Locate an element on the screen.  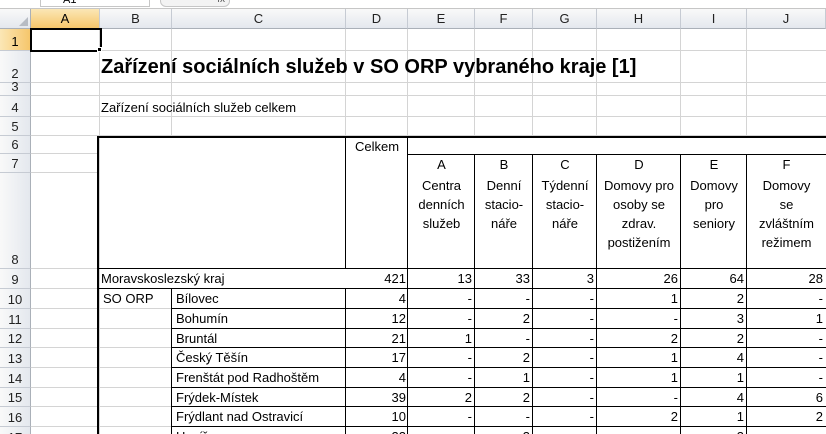
region-value: 33 is located at coordinates (522, 278).